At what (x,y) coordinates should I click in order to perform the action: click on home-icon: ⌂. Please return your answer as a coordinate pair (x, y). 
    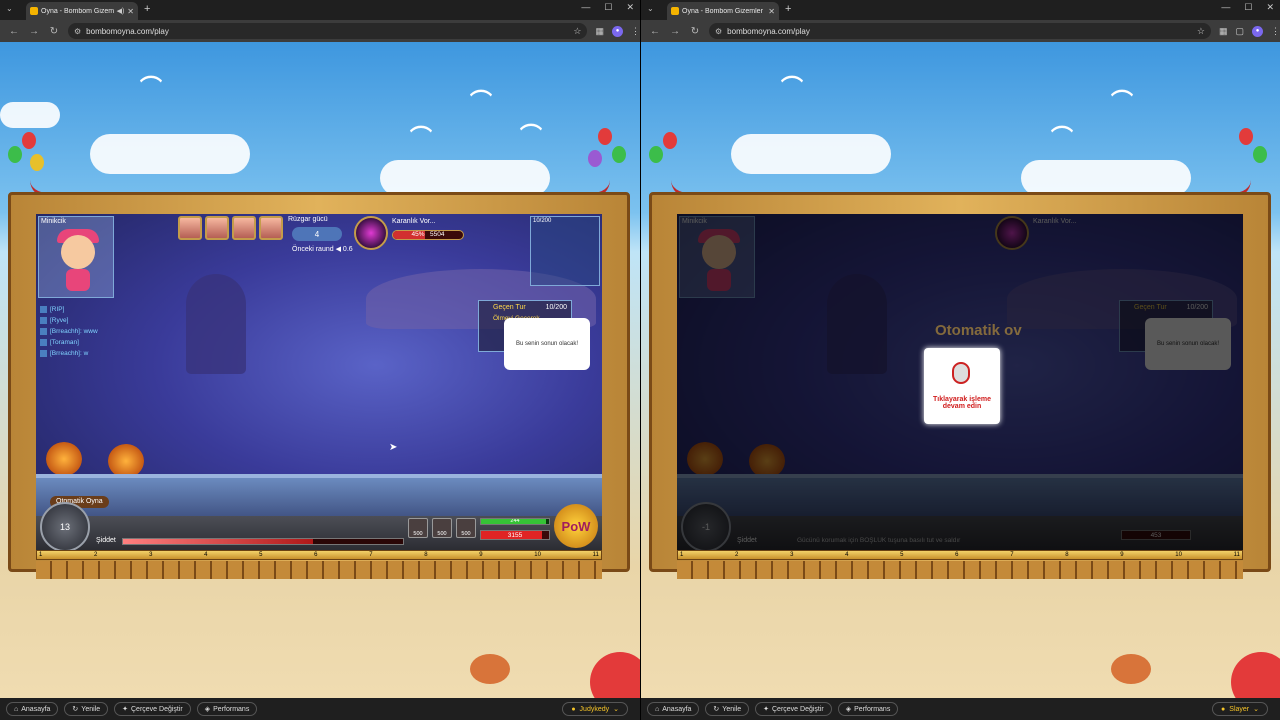
    Looking at the image, I should click on (16, 709).